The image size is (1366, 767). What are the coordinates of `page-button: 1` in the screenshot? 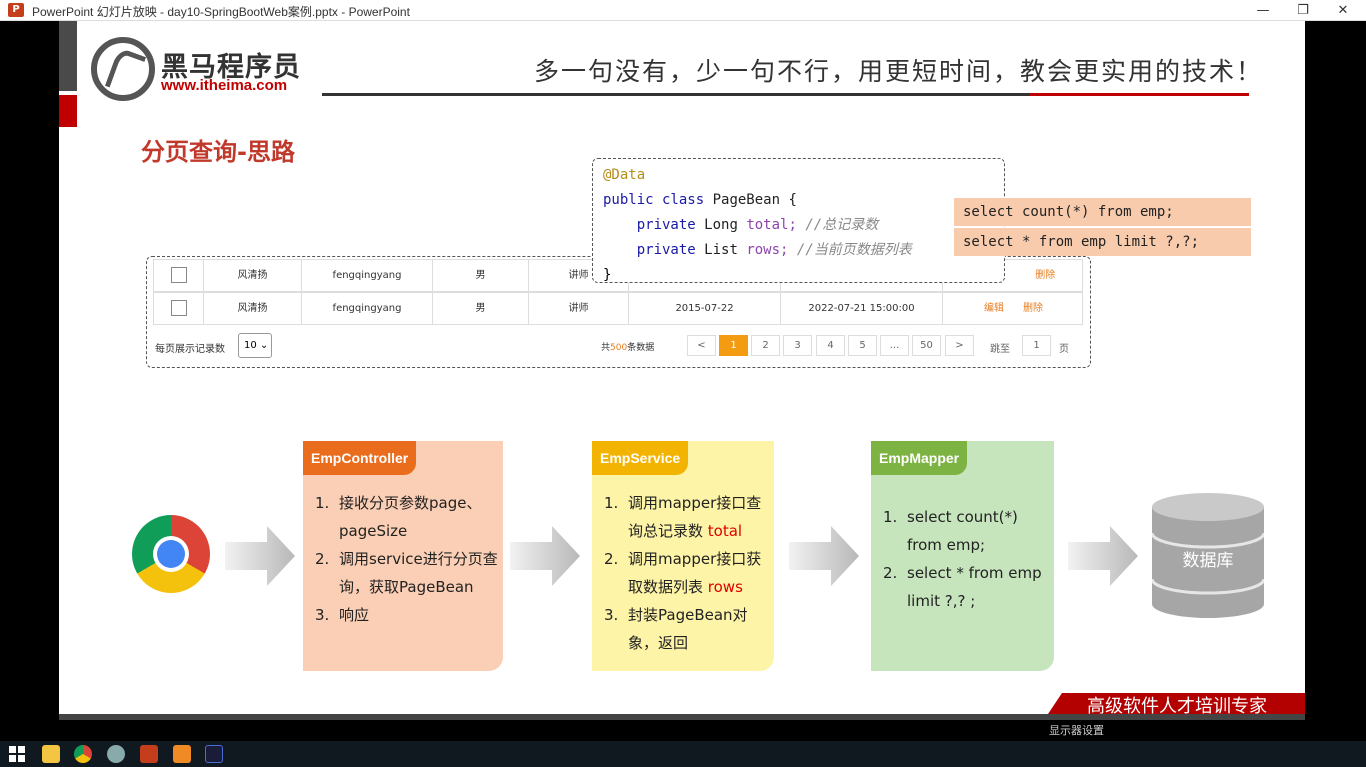 It's located at (733, 345).